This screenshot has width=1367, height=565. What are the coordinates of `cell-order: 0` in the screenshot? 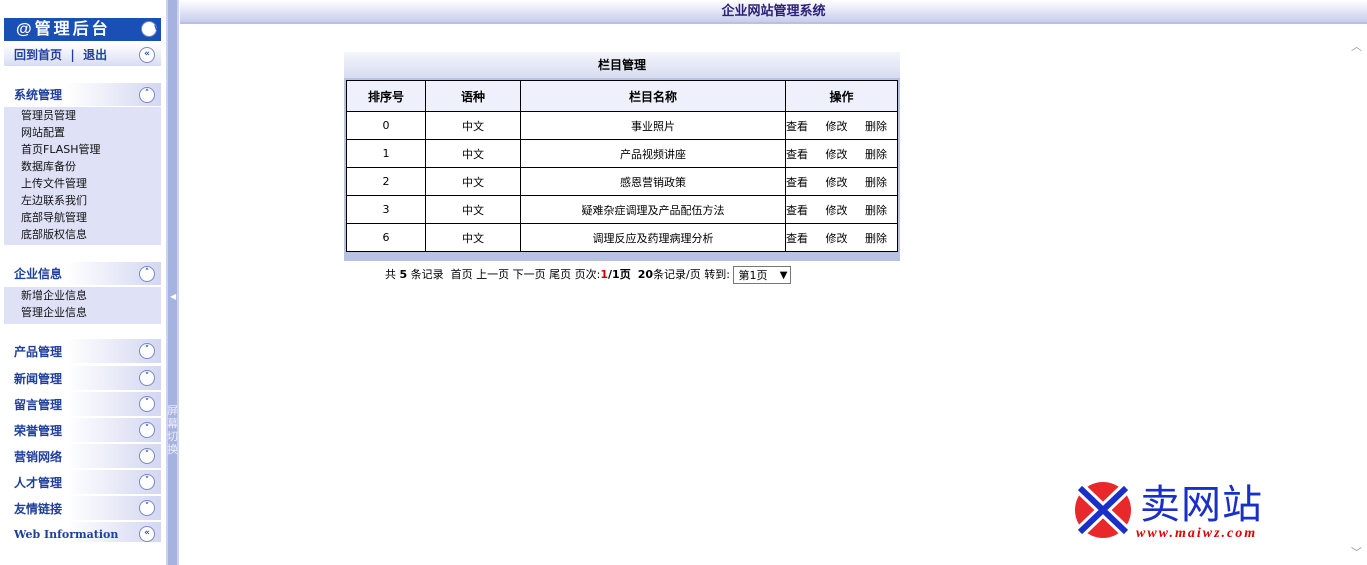 It's located at (386, 125).